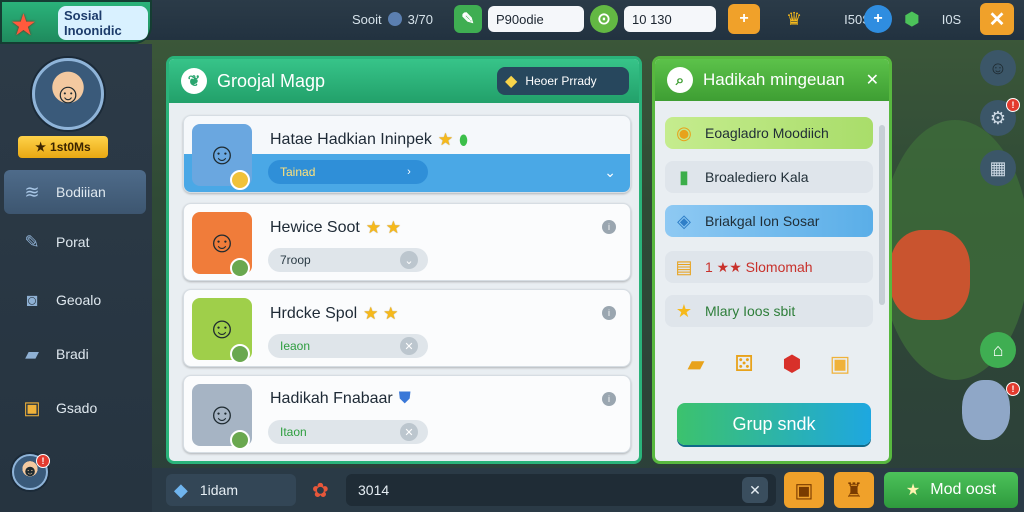  What do you see at coordinates (295, 260) in the screenshot?
I see `card-sub: 7roop` at bounding box center [295, 260].